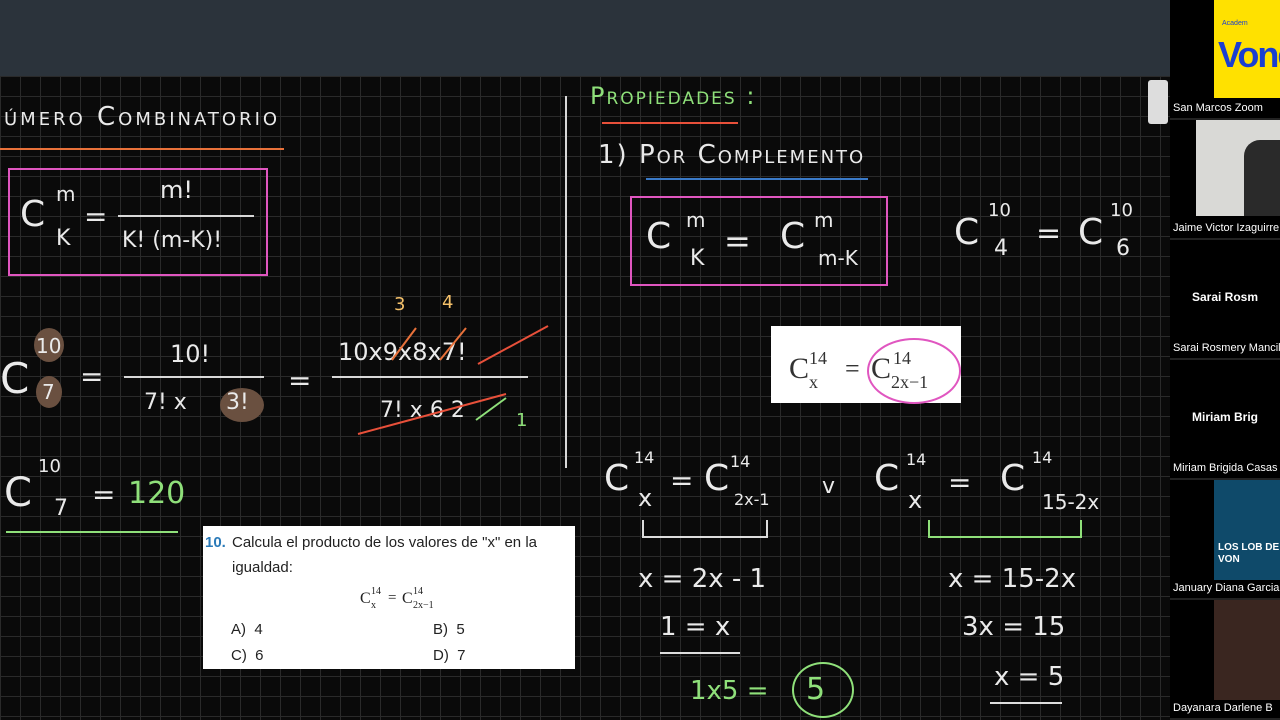 This screenshot has width=1280, height=720. Describe the element at coordinates (752, 499) in the screenshot. I see `sl-b2: 2x-1` at that location.